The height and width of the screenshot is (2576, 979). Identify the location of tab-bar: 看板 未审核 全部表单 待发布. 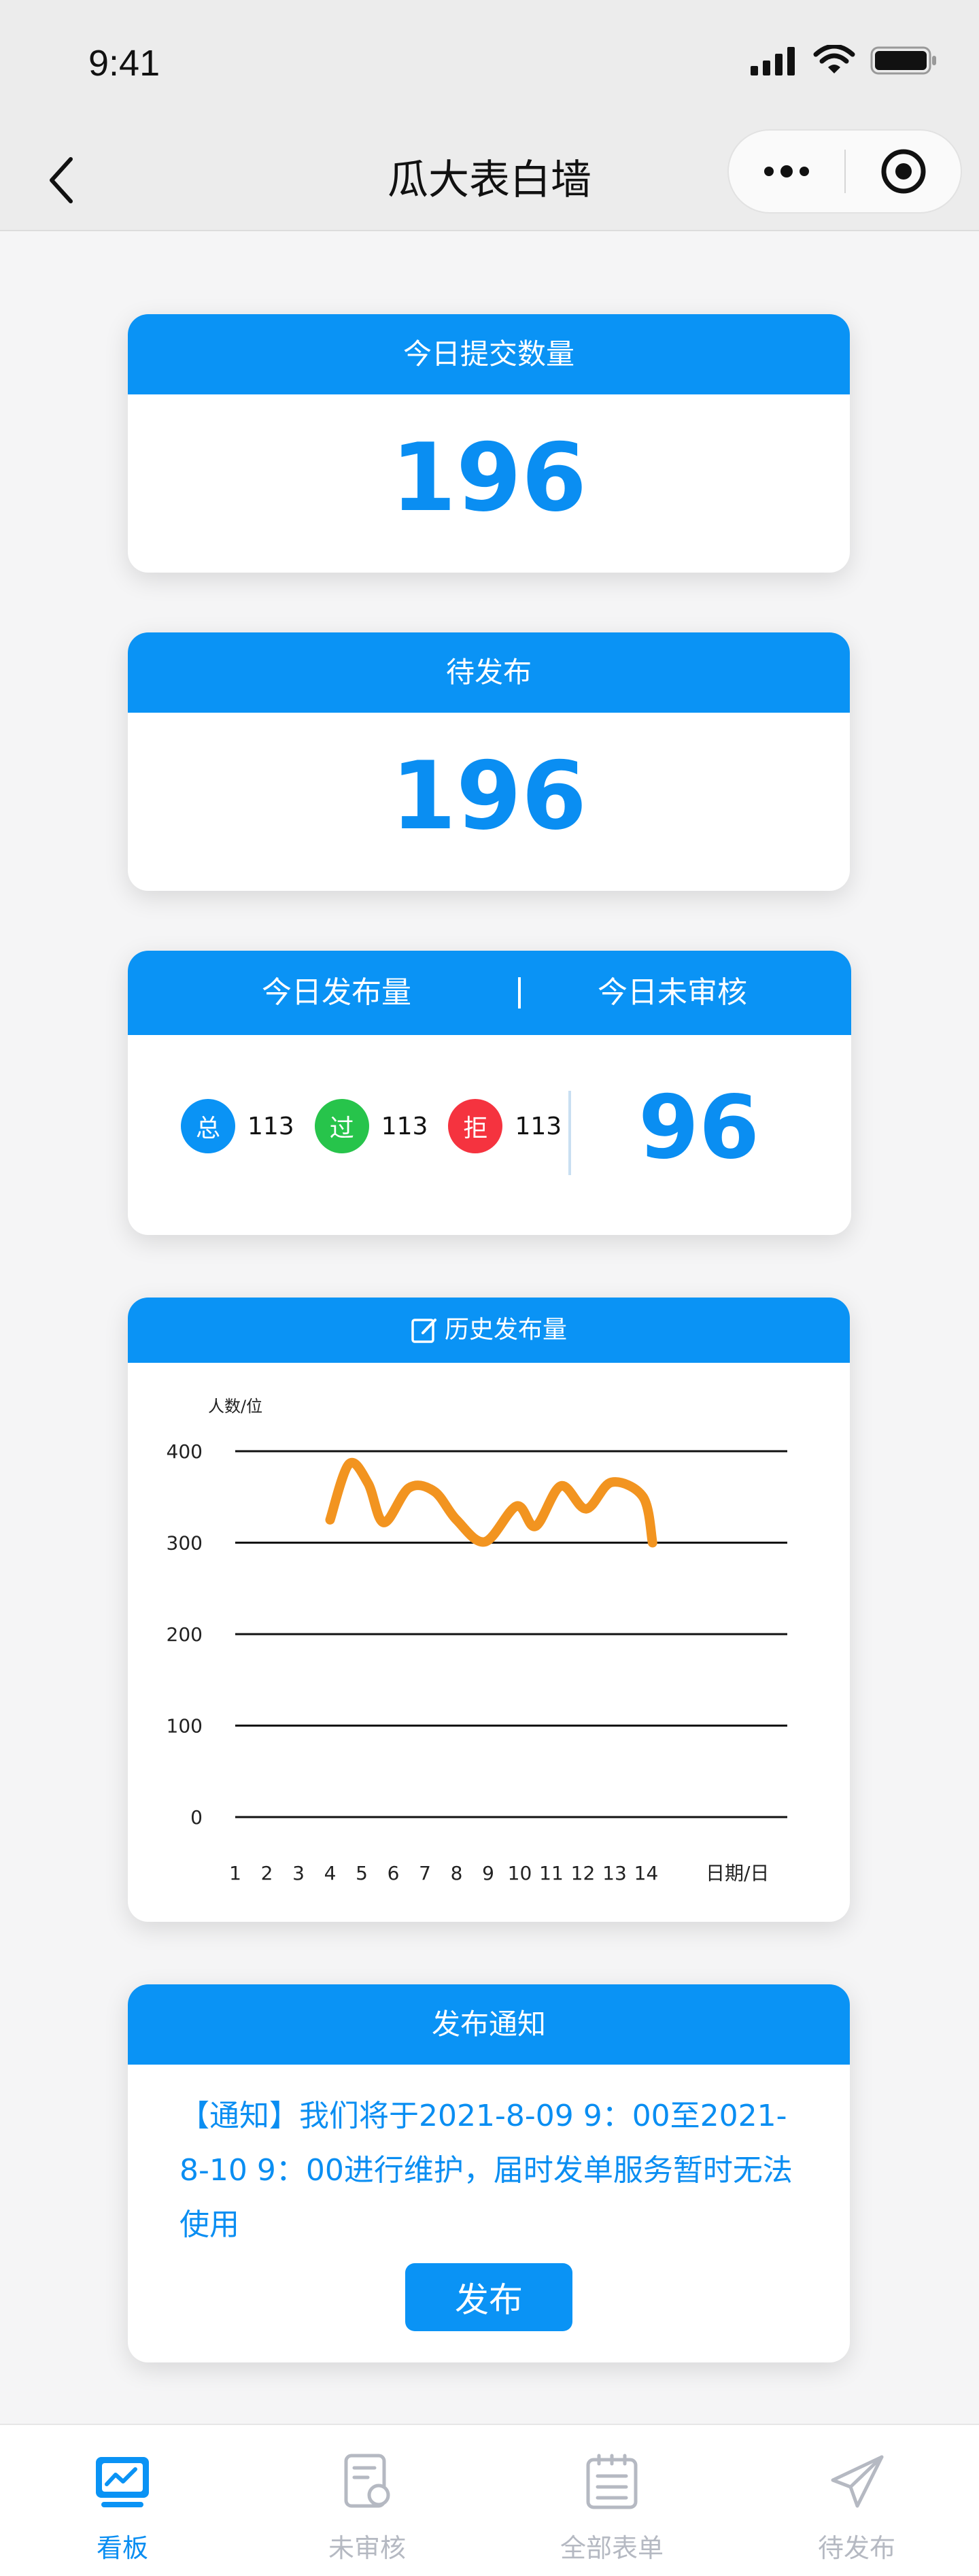
(489, 2500).